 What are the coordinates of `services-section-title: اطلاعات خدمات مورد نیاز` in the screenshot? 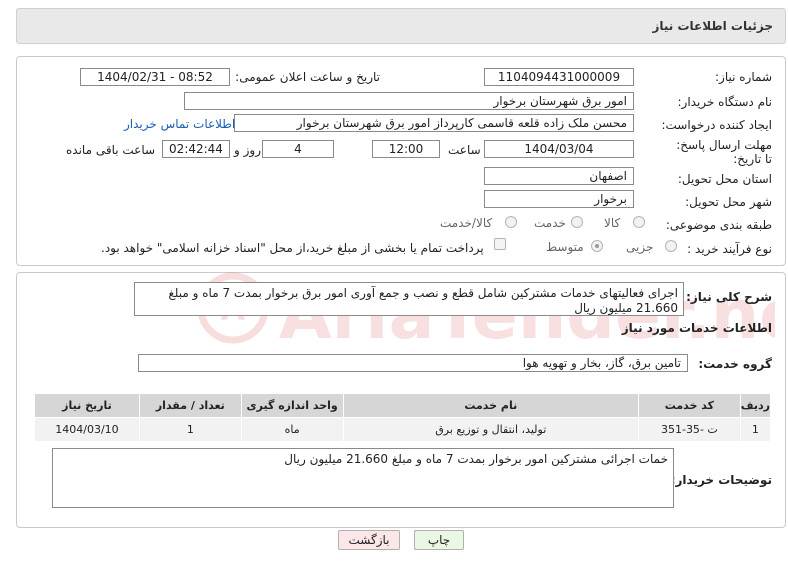 It's located at (696, 328).